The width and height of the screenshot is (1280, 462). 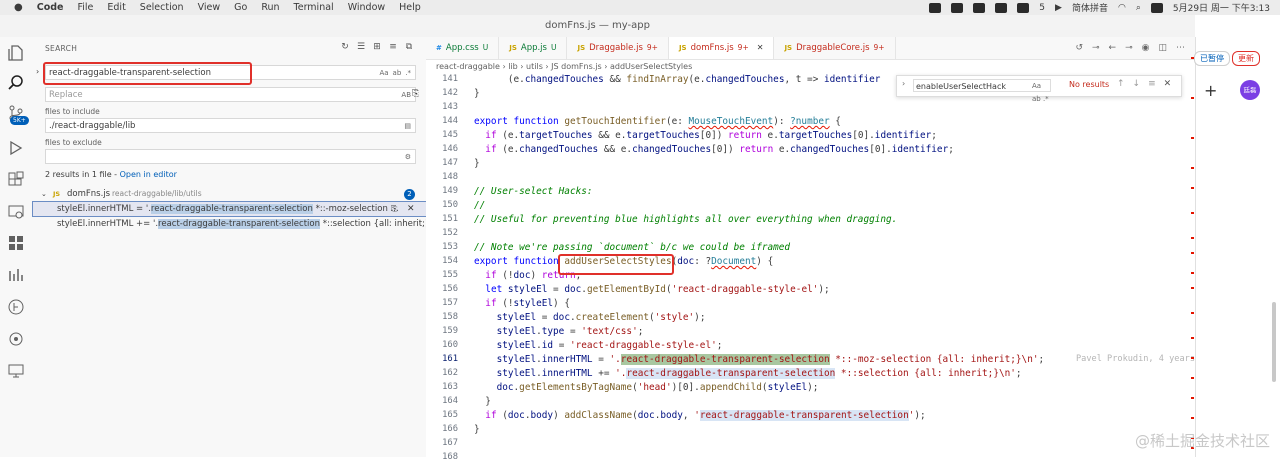 What do you see at coordinates (393, 47) in the screenshot?
I see `view-as-tree-icon: ≡` at bounding box center [393, 47].